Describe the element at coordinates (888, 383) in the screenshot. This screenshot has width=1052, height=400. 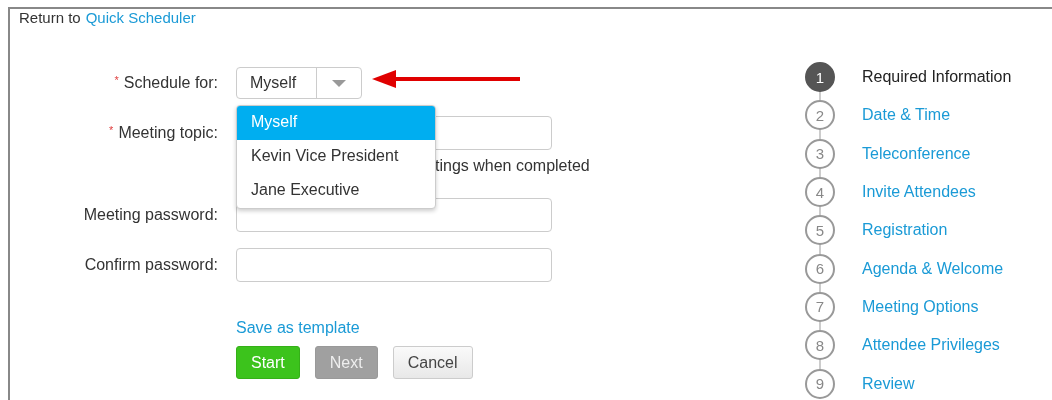
I see `step-link: Review` at that location.